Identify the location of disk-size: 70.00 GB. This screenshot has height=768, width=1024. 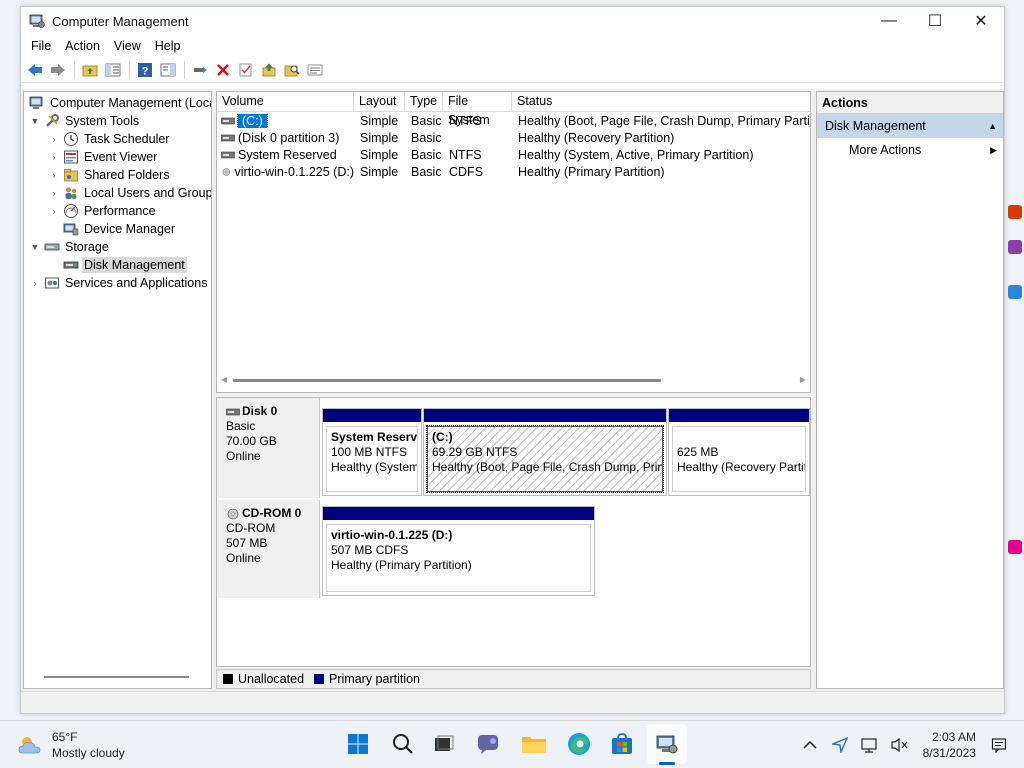
(251, 441).